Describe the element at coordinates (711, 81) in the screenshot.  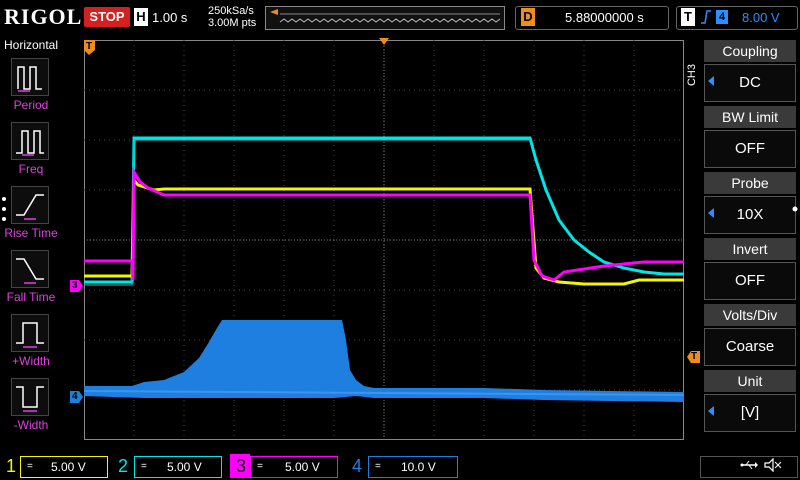
I see `coupling-arrow-icon` at that location.